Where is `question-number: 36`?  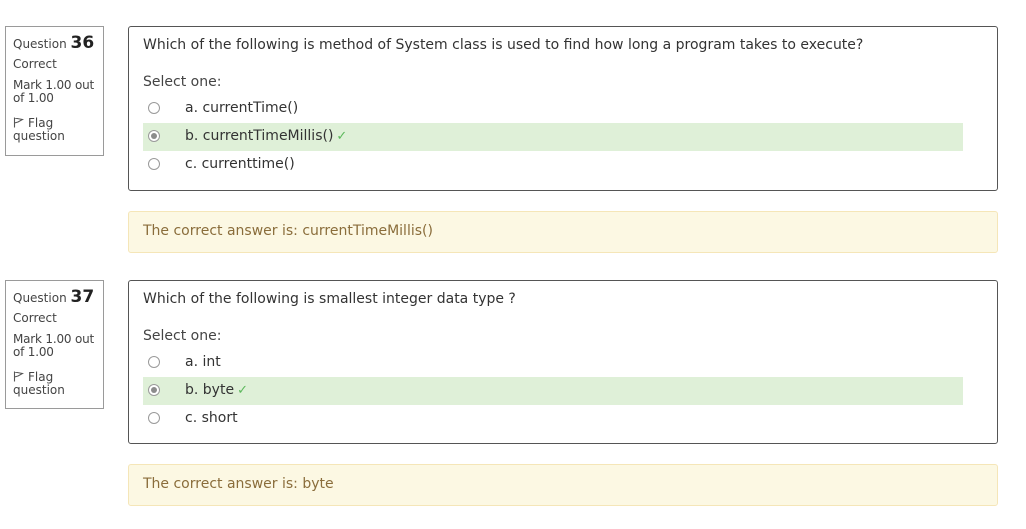 question-number: 36 is located at coordinates (82, 43).